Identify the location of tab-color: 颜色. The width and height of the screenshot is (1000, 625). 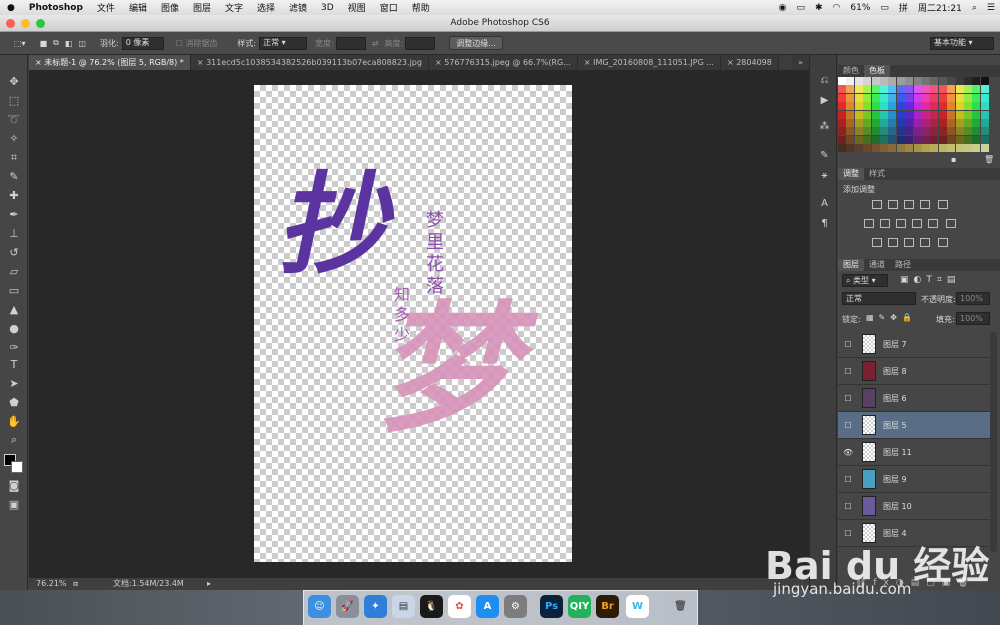
(851, 71).